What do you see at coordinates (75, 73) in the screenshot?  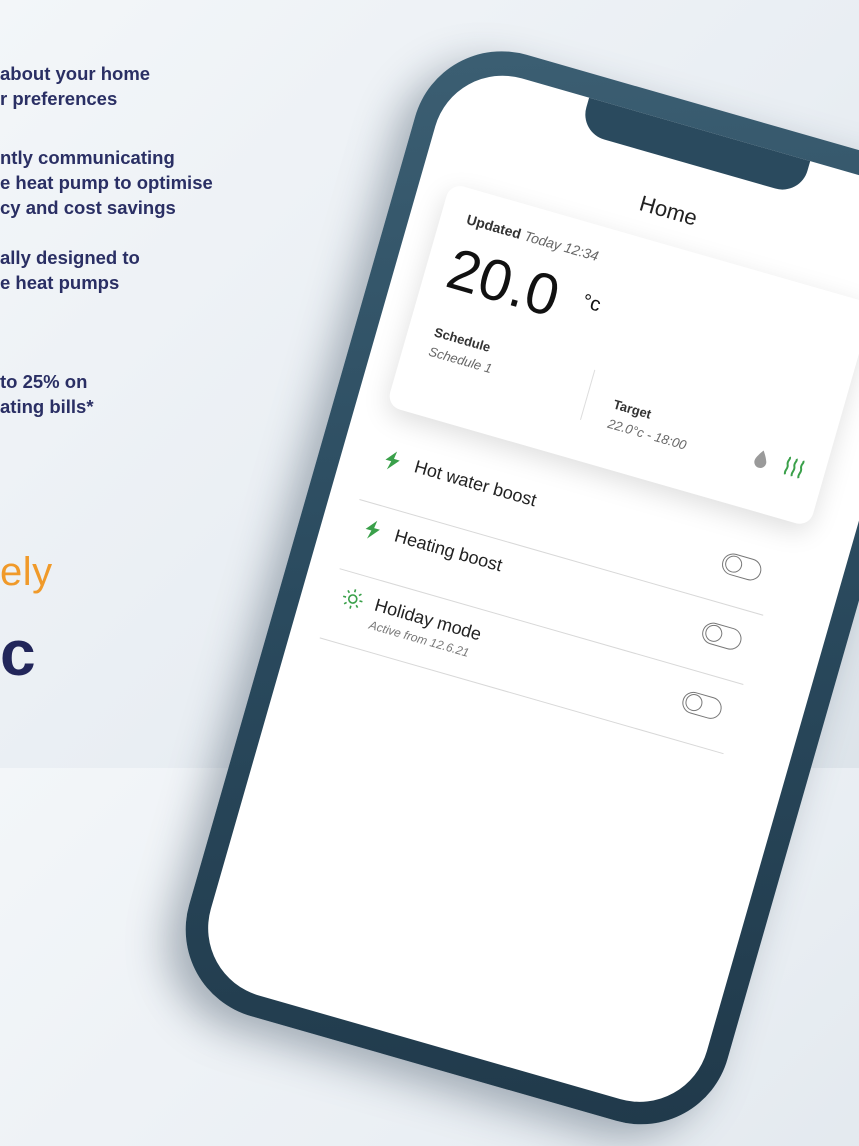 I see `bullet-1-line-1: about your home` at bounding box center [75, 73].